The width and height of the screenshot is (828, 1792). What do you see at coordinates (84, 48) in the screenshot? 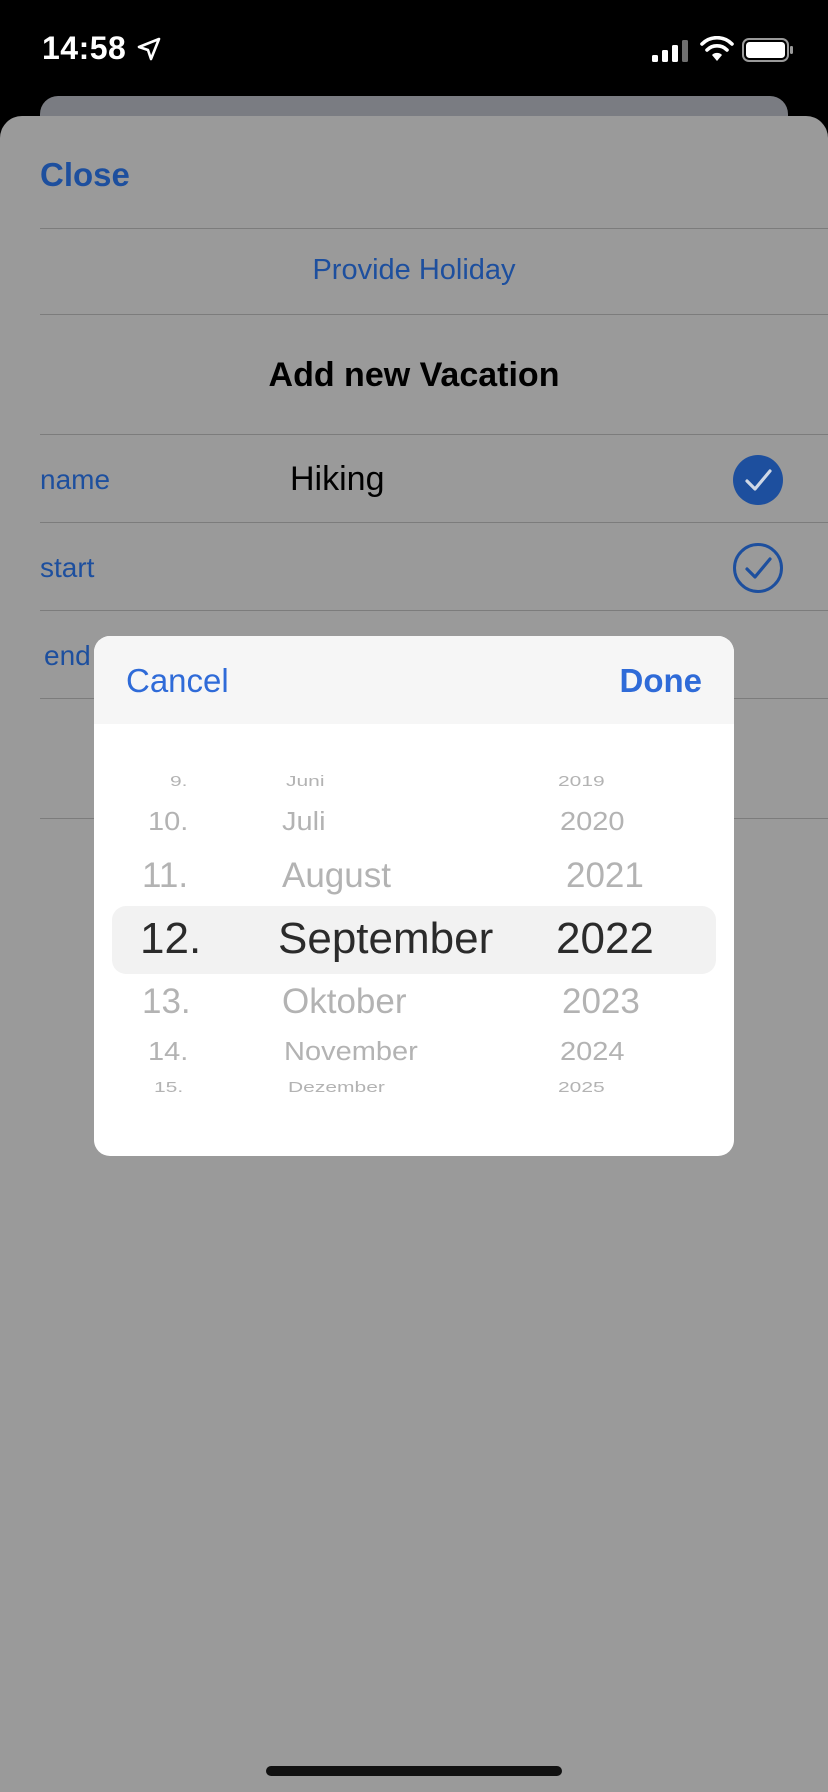
I see `status-time: 14:58` at bounding box center [84, 48].